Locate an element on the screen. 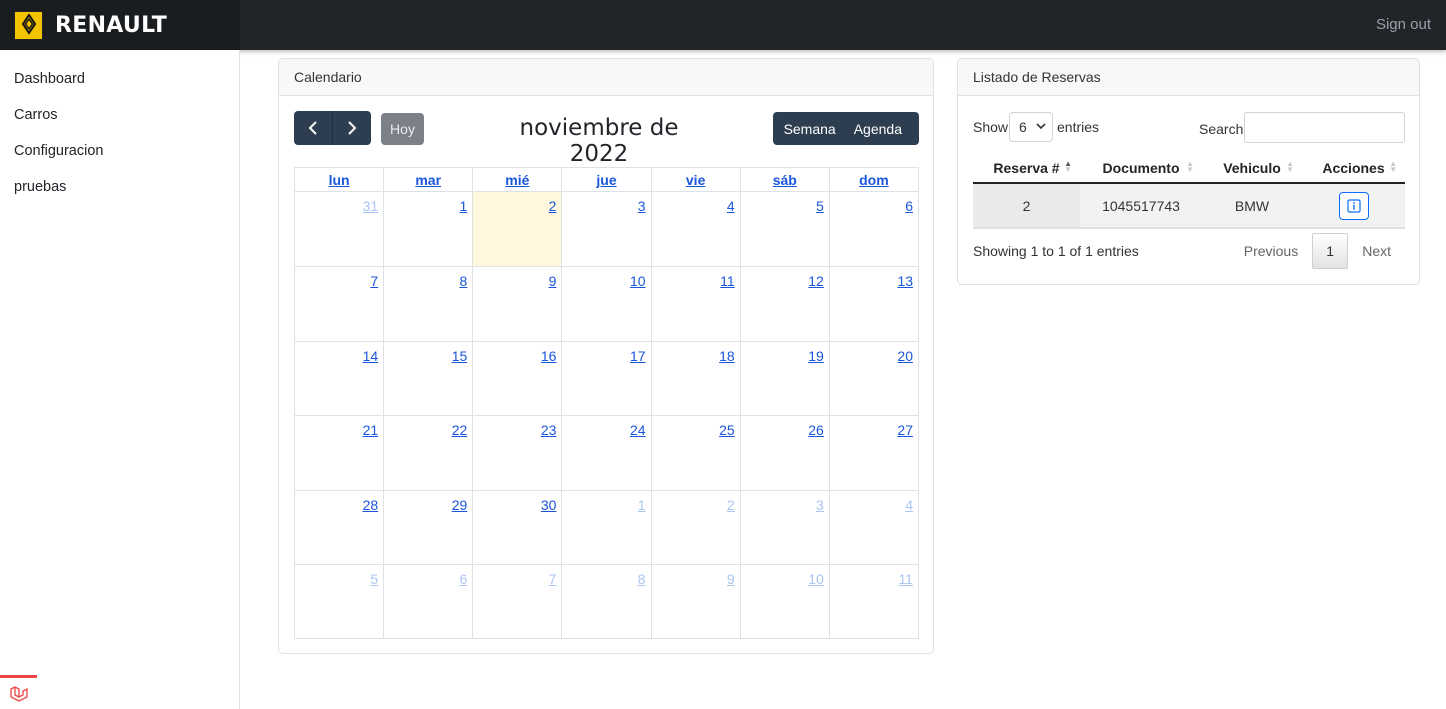 This screenshot has height=709, width=1446. sidebar-item-carros: Carros is located at coordinates (119, 118).